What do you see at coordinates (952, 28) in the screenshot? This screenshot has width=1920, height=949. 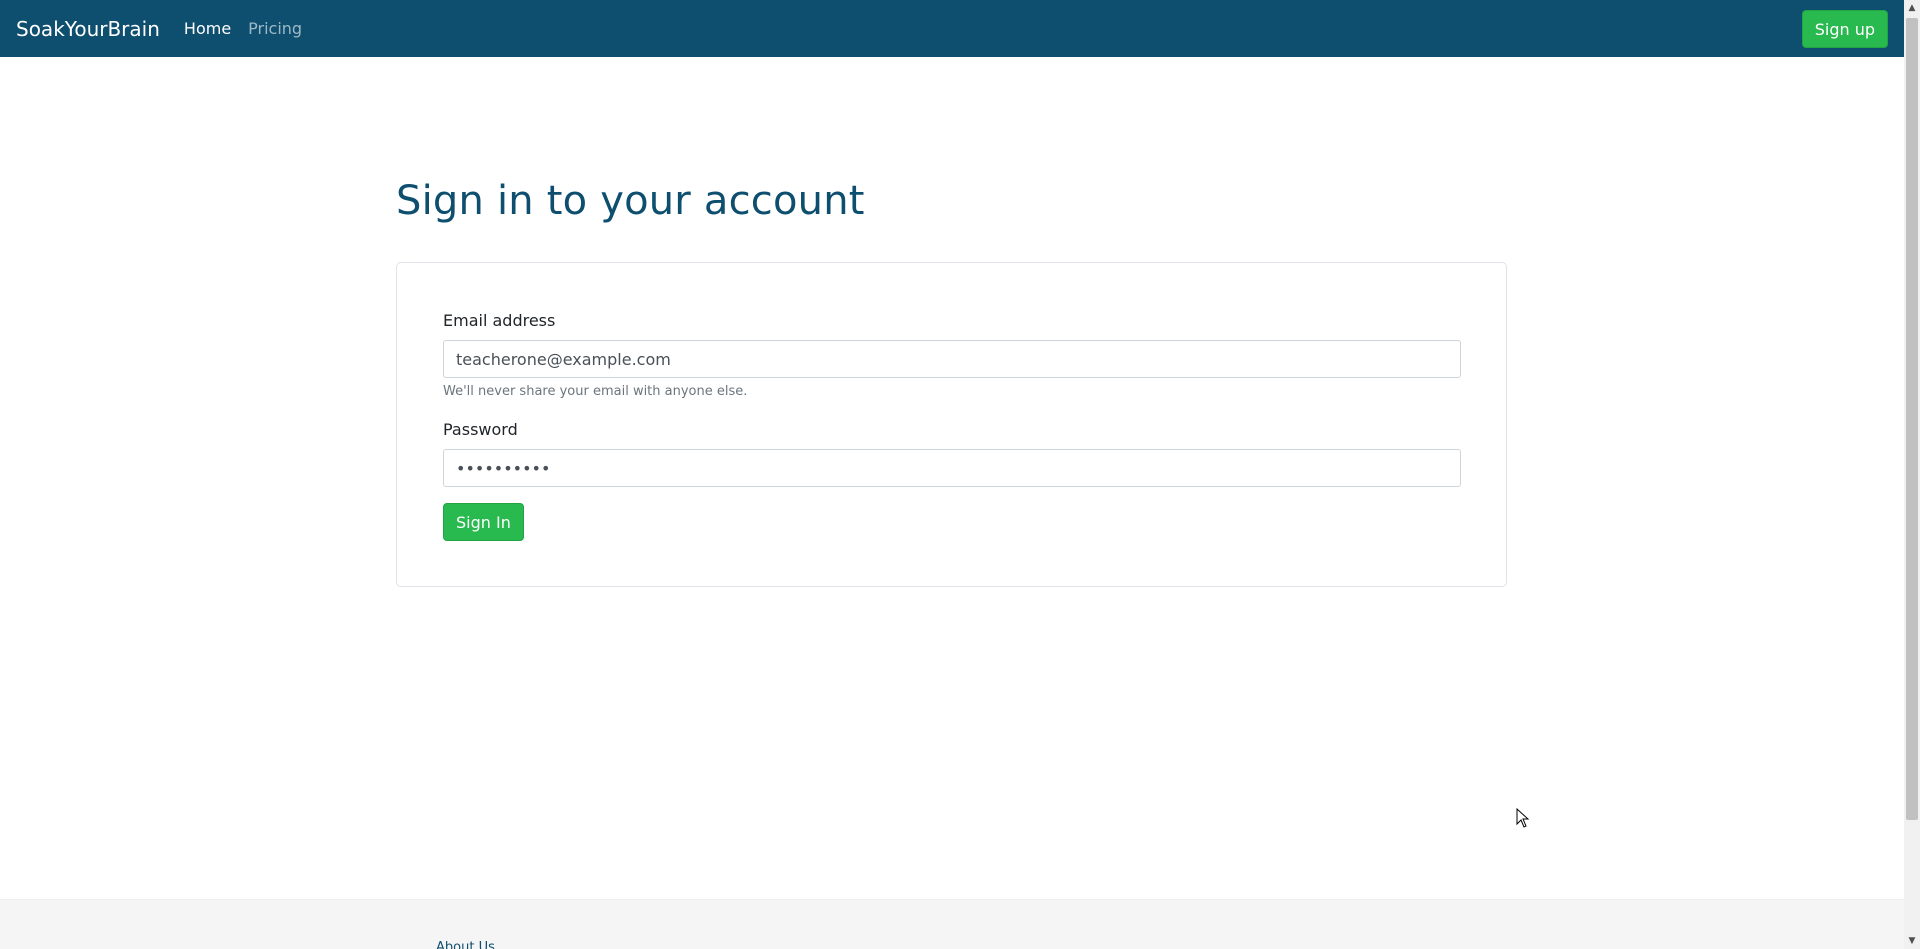 I see `navbar: SoakYourBrain Home Pricing Sign up` at bounding box center [952, 28].